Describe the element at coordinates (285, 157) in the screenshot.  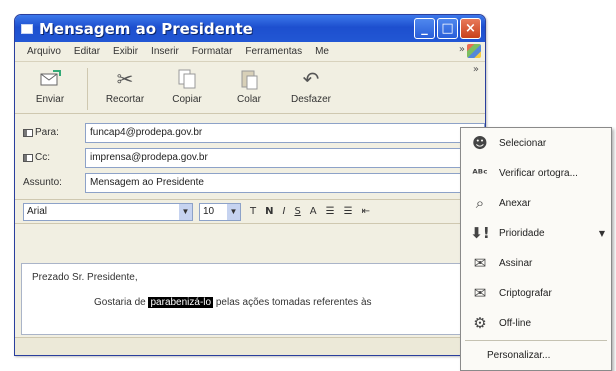
I see `cc-field: imprensa@prodepa.gov.br` at that location.